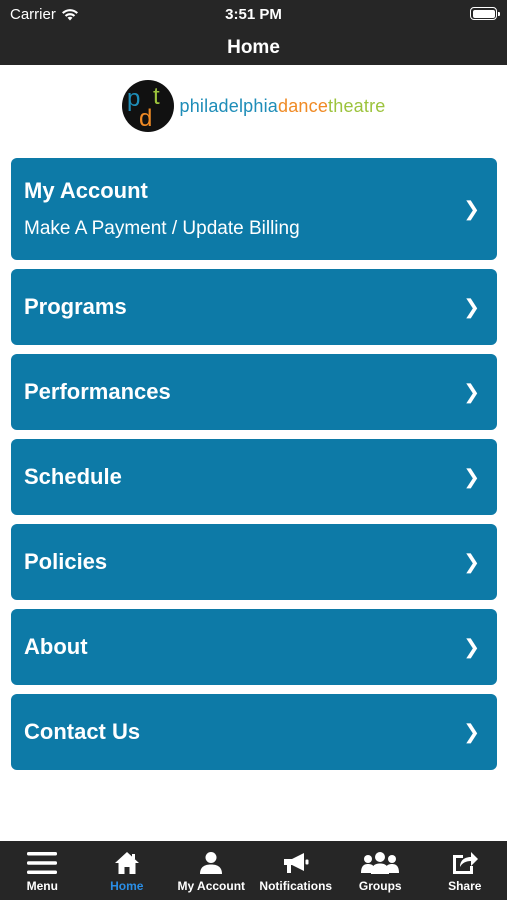 This screenshot has width=507, height=900. What do you see at coordinates (126, 863) in the screenshot?
I see `home-icon` at bounding box center [126, 863].